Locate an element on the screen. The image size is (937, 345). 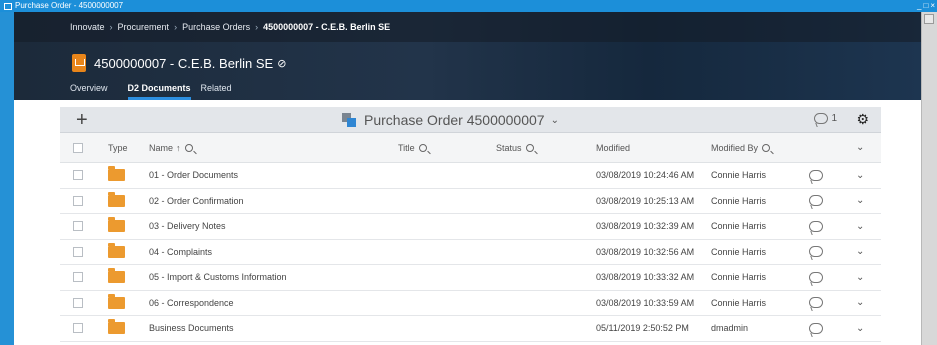
window-title: Purchase Order - 4500000007 is located at coordinates (69, 5).